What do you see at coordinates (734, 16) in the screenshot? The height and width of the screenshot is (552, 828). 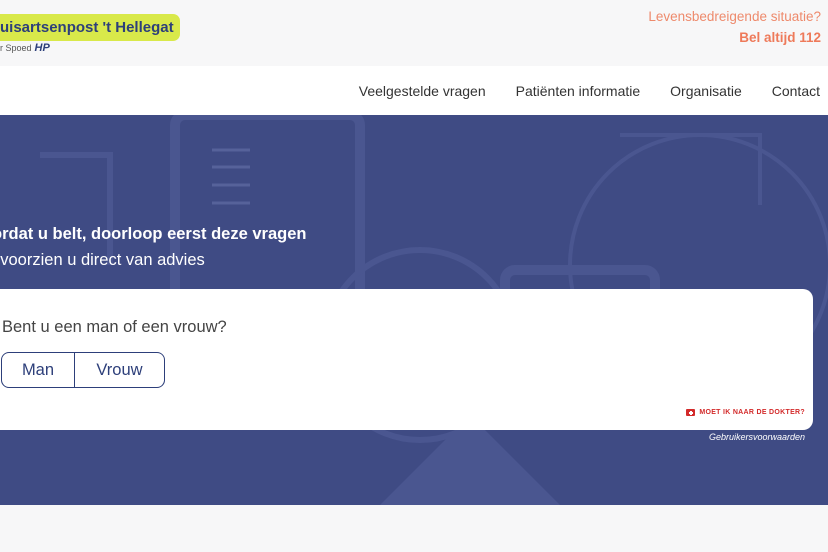 I see `emergency-question: Levensbedreigende situatie?` at bounding box center [734, 16].